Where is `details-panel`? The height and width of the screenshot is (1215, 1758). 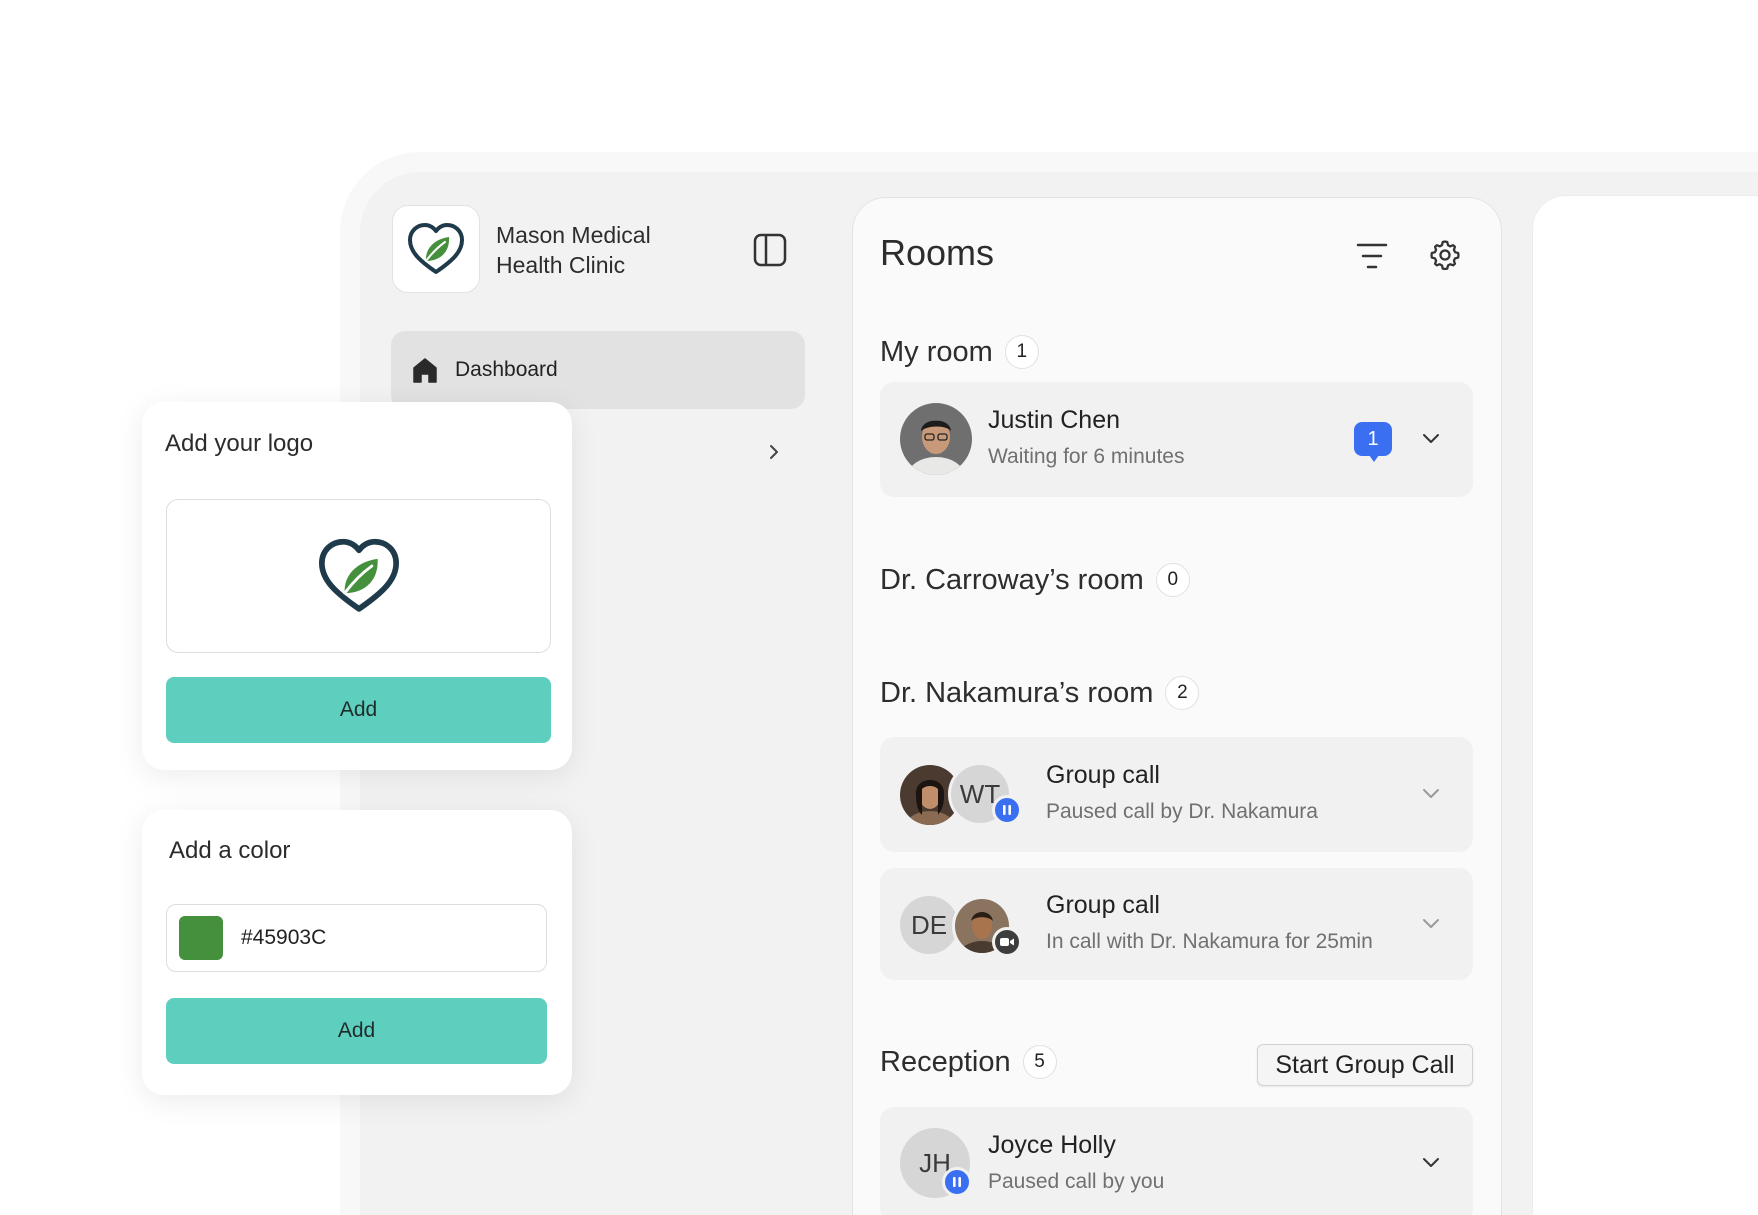
details-panel is located at coordinates (1645, 705).